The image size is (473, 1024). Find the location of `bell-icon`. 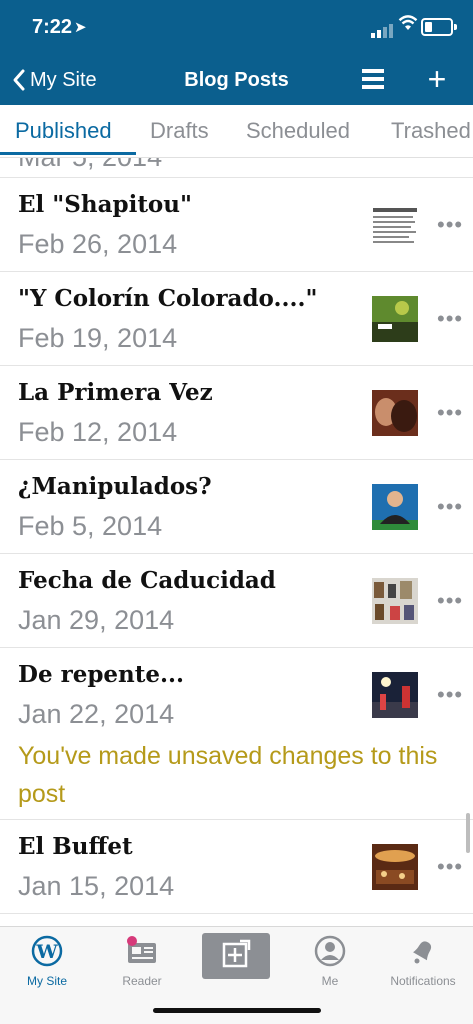

bell-icon is located at coordinates (422, 952).